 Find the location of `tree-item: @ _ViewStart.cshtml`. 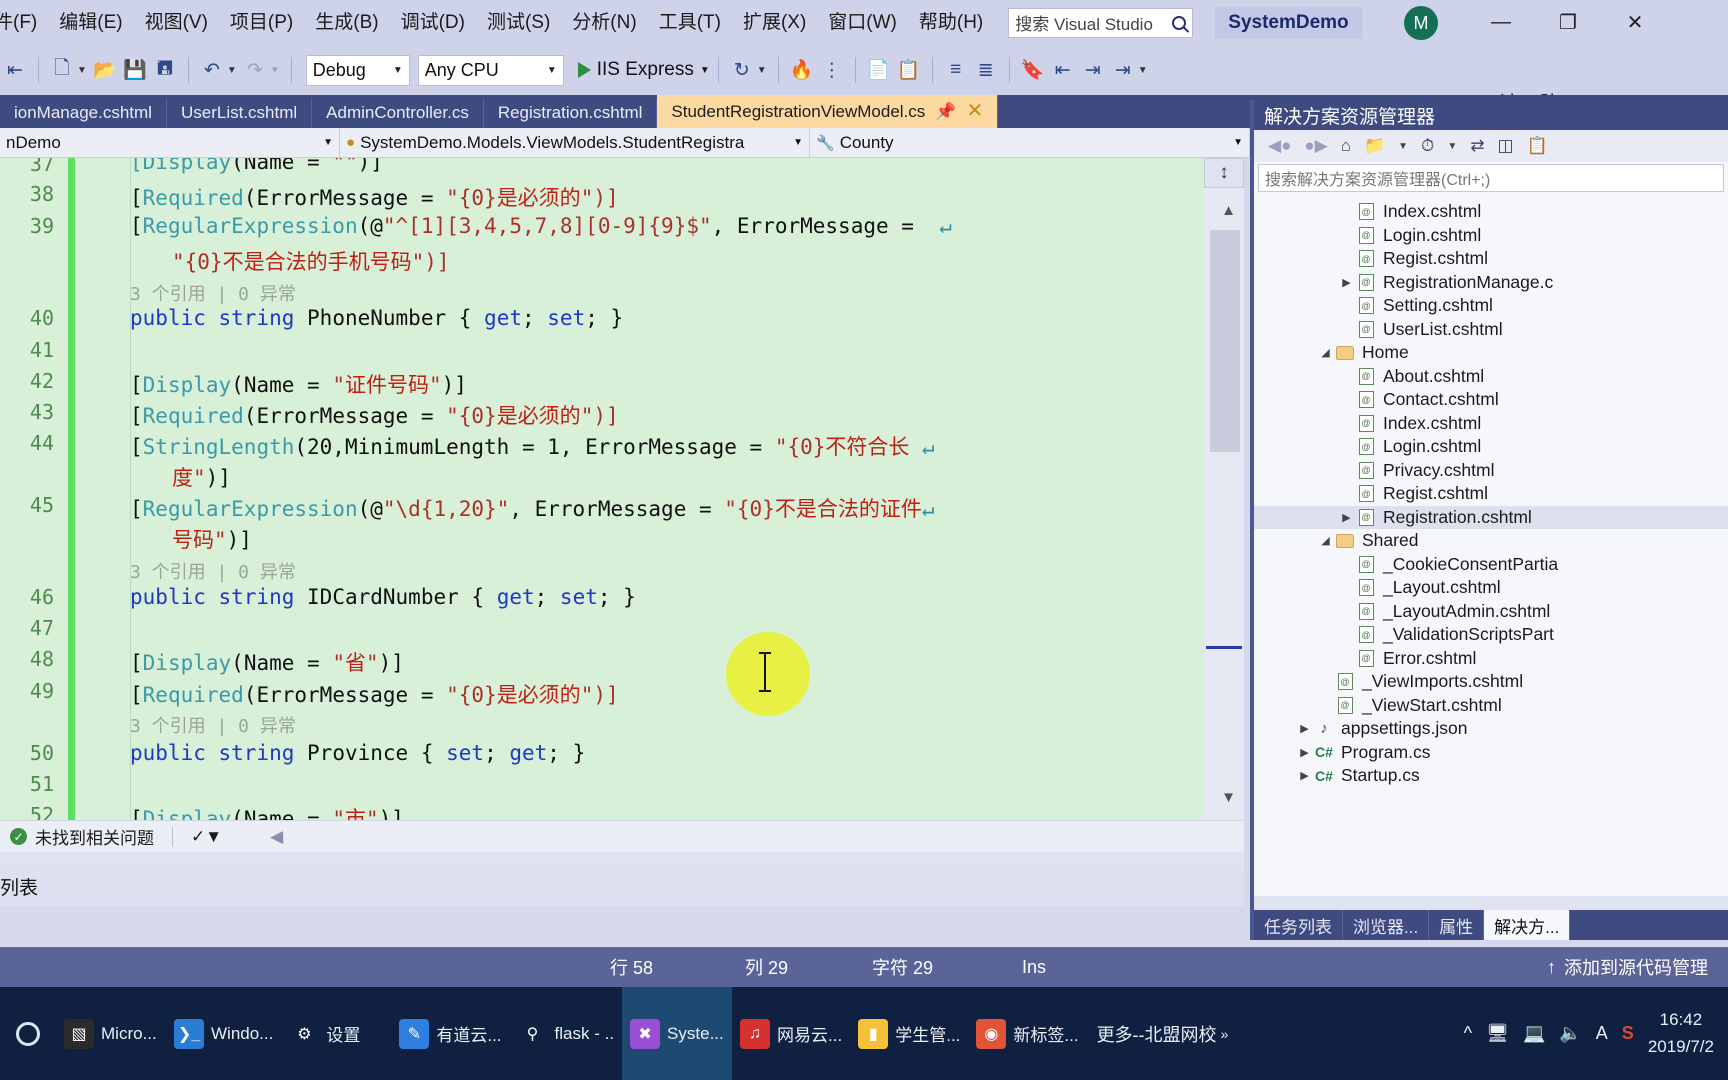

tree-item: @ _ViewStart.cshtml is located at coordinates (1491, 706).